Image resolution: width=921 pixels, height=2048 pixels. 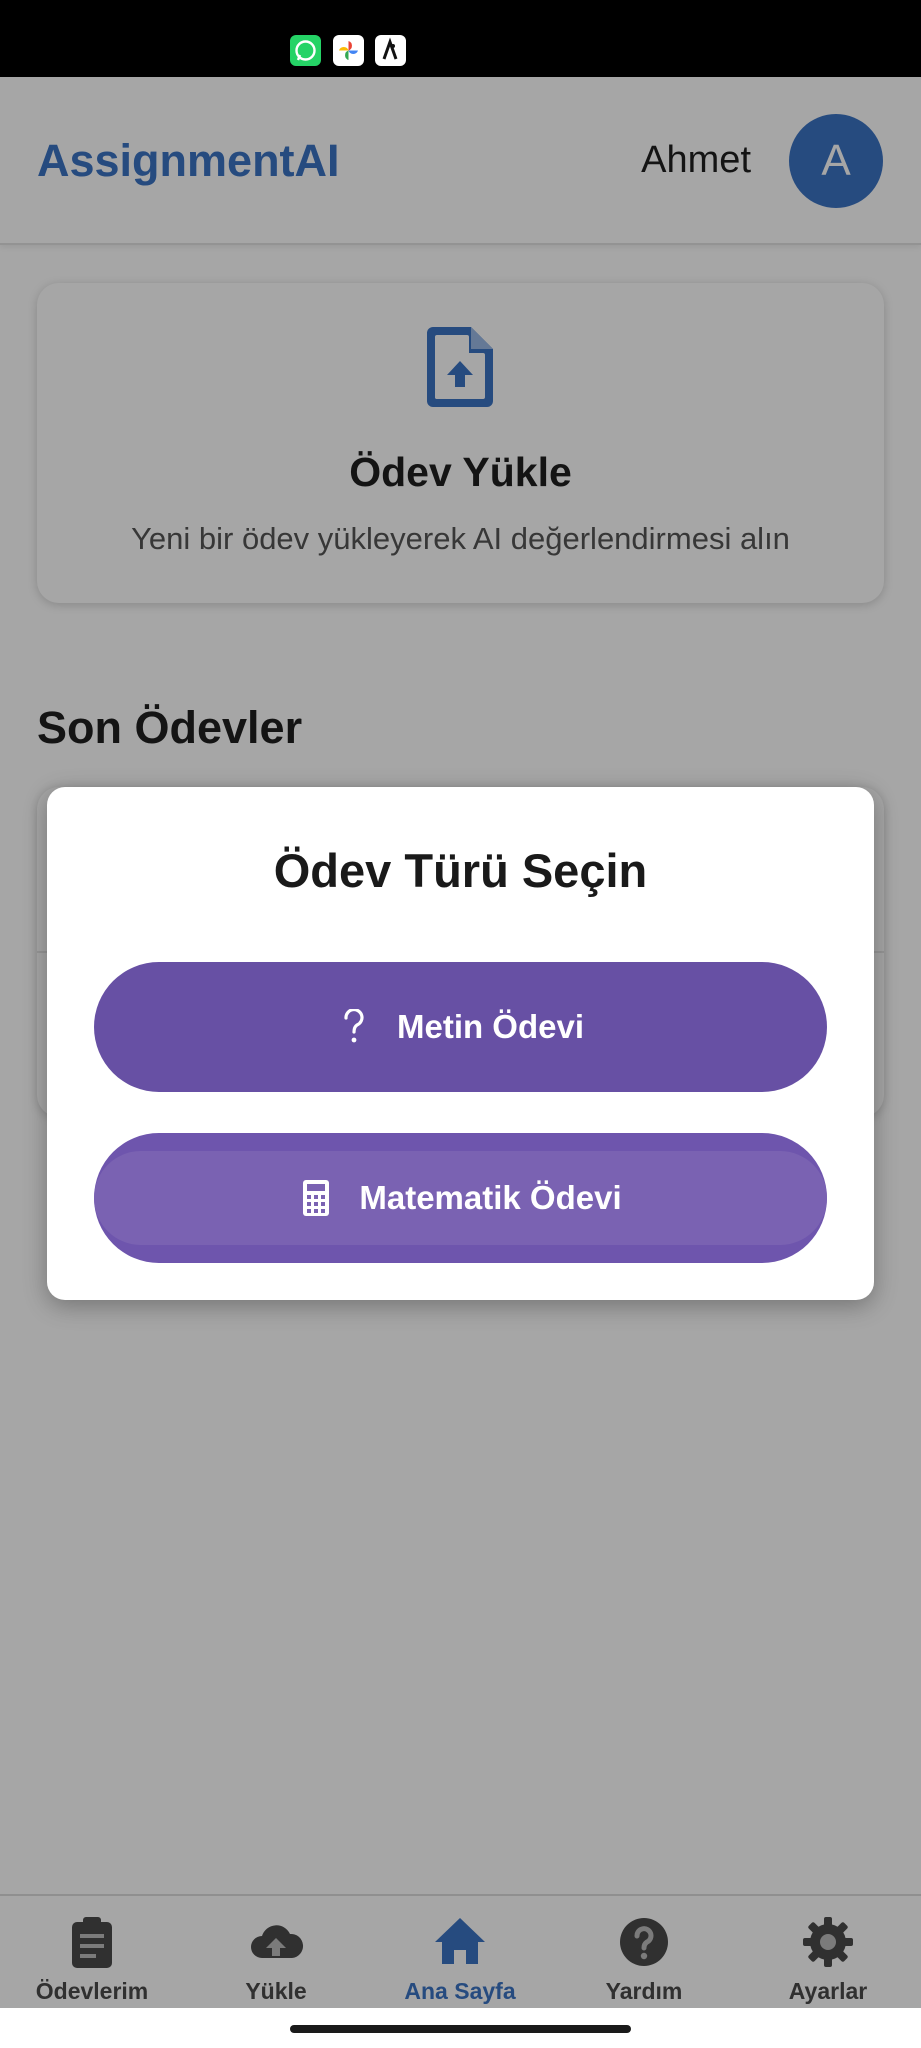 What do you see at coordinates (460, 870) in the screenshot?
I see `dialog-title: Ödev Türü Seçin` at bounding box center [460, 870].